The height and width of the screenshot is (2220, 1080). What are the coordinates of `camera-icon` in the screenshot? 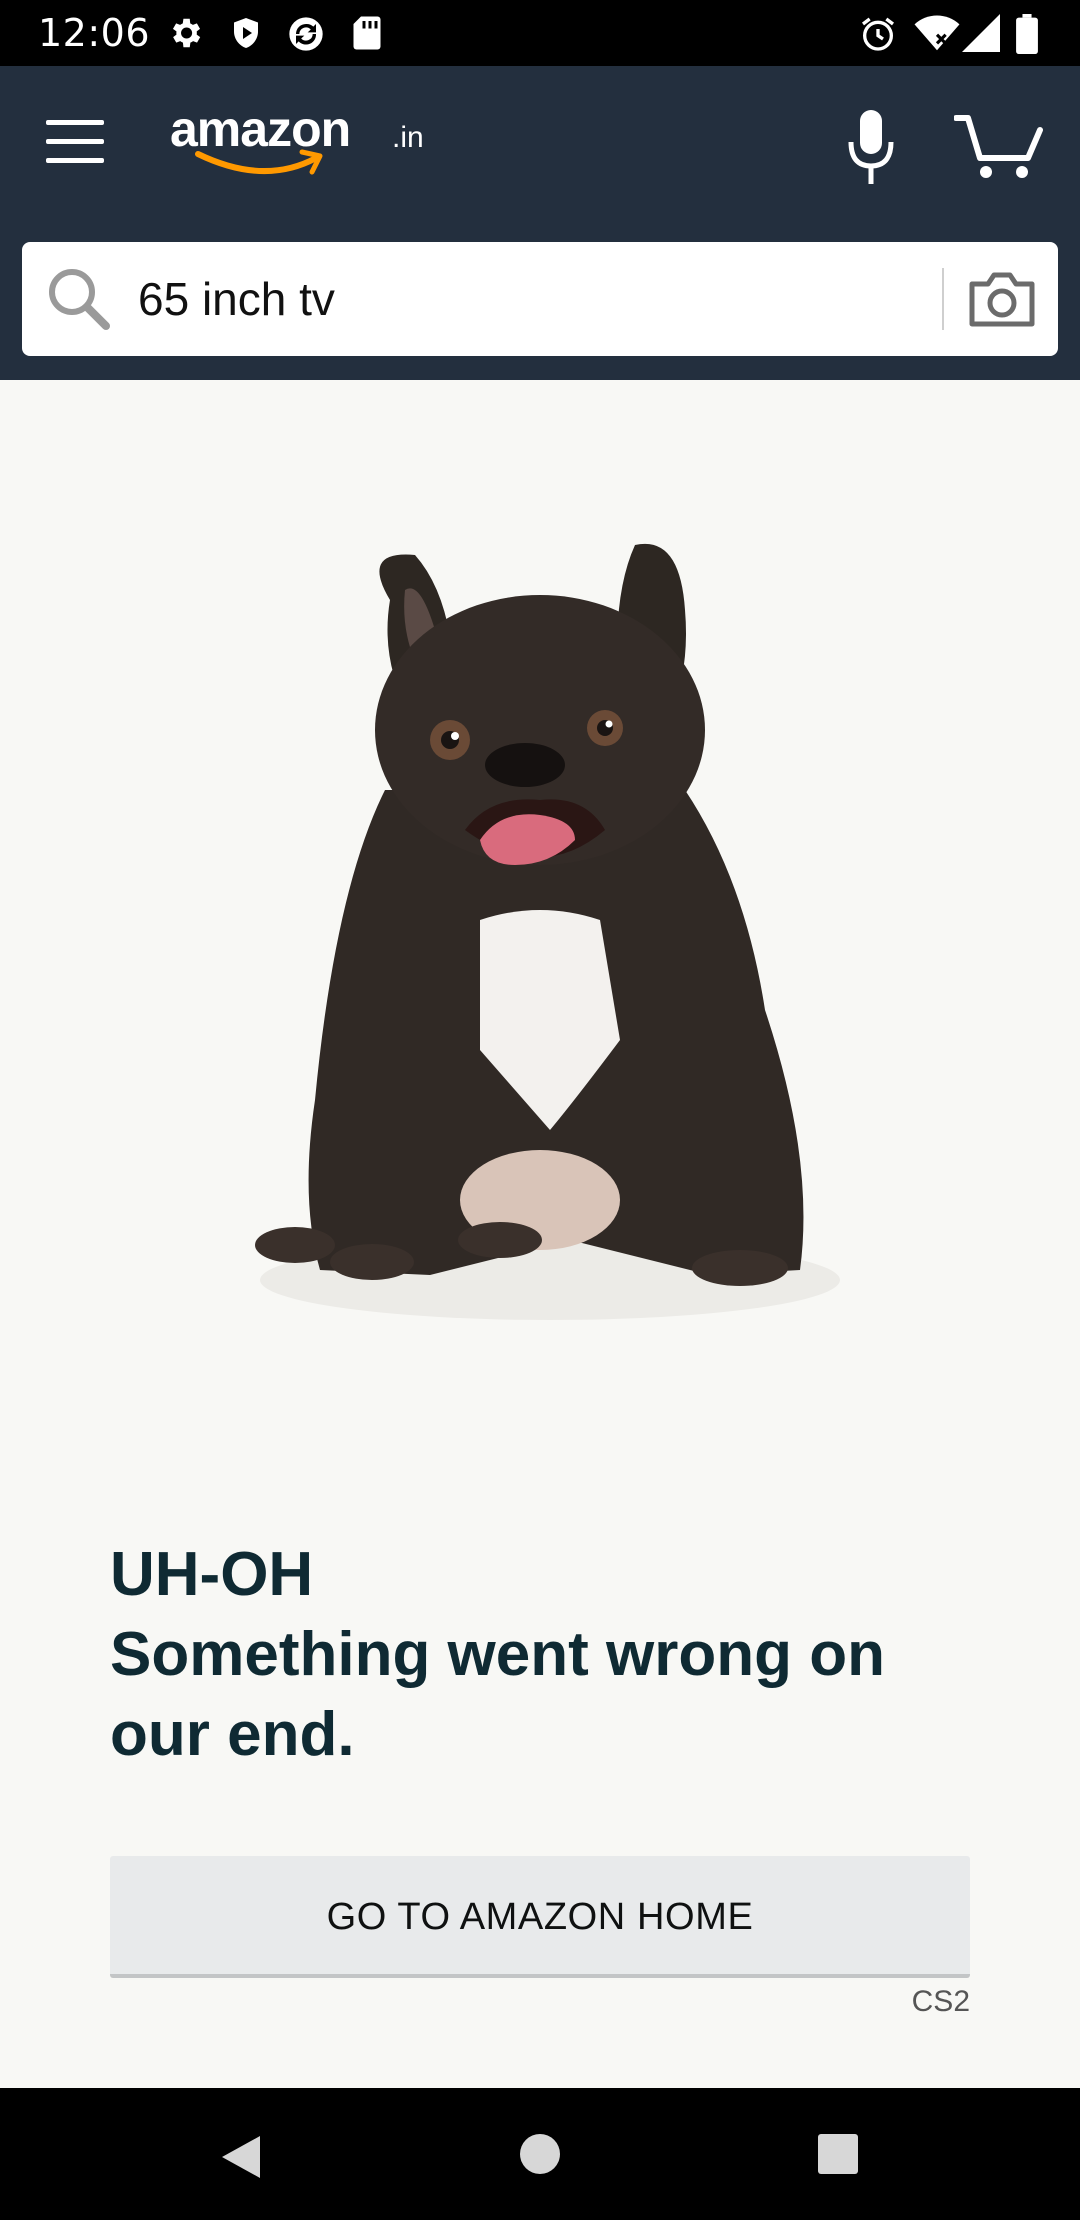 It's located at (1002, 300).